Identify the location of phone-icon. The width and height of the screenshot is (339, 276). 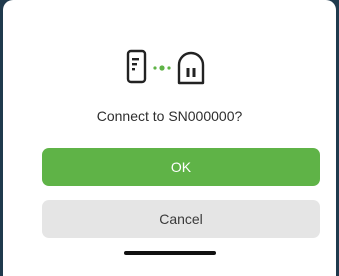
(136, 66).